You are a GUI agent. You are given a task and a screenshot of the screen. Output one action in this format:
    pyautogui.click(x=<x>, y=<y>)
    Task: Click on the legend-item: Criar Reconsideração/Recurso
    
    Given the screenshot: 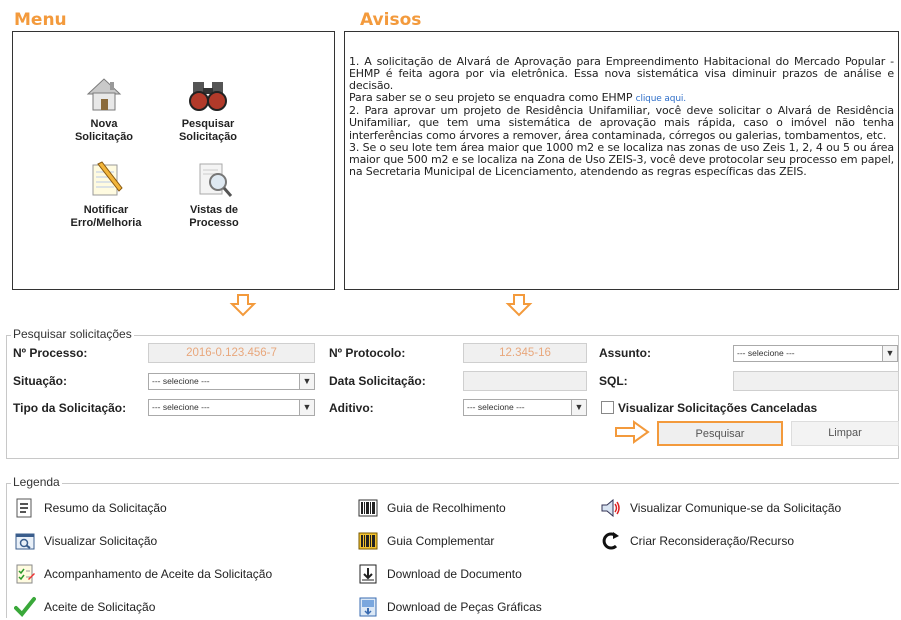 What is the action you would take?
    pyautogui.click(x=749, y=541)
    